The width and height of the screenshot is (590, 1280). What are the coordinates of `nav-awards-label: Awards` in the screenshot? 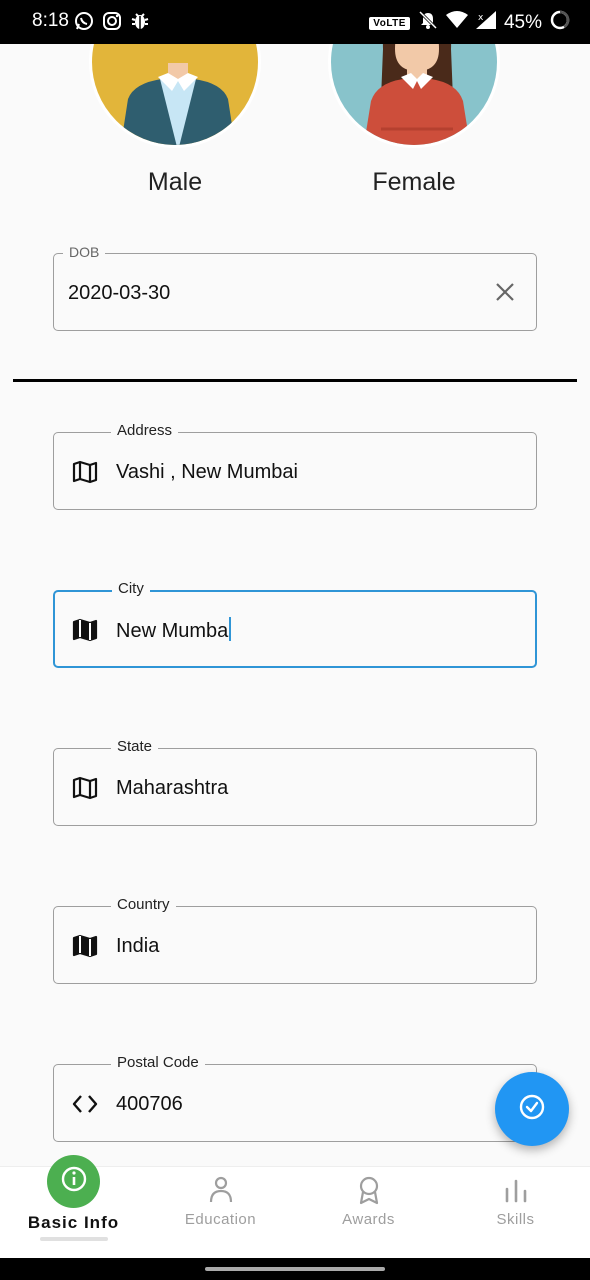 It's located at (368, 1219).